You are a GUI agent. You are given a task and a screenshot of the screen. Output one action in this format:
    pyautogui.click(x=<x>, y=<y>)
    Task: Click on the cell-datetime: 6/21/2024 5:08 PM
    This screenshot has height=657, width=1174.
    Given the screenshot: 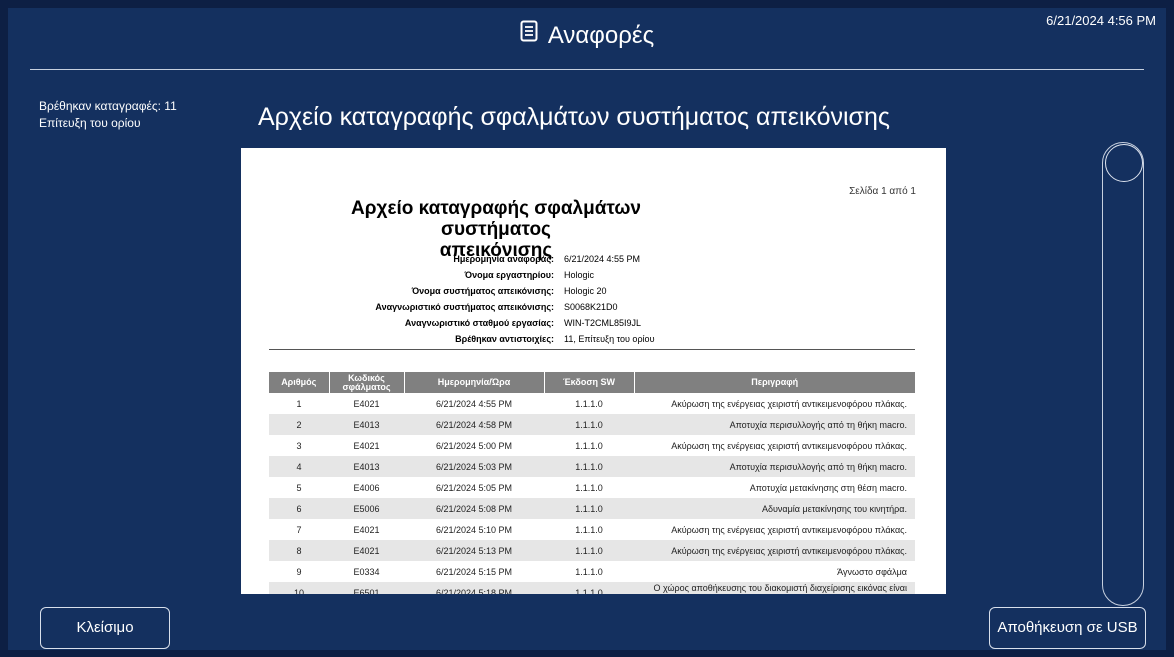 What is the action you would take?
    pyautogui.click(x=474, y=508)
    